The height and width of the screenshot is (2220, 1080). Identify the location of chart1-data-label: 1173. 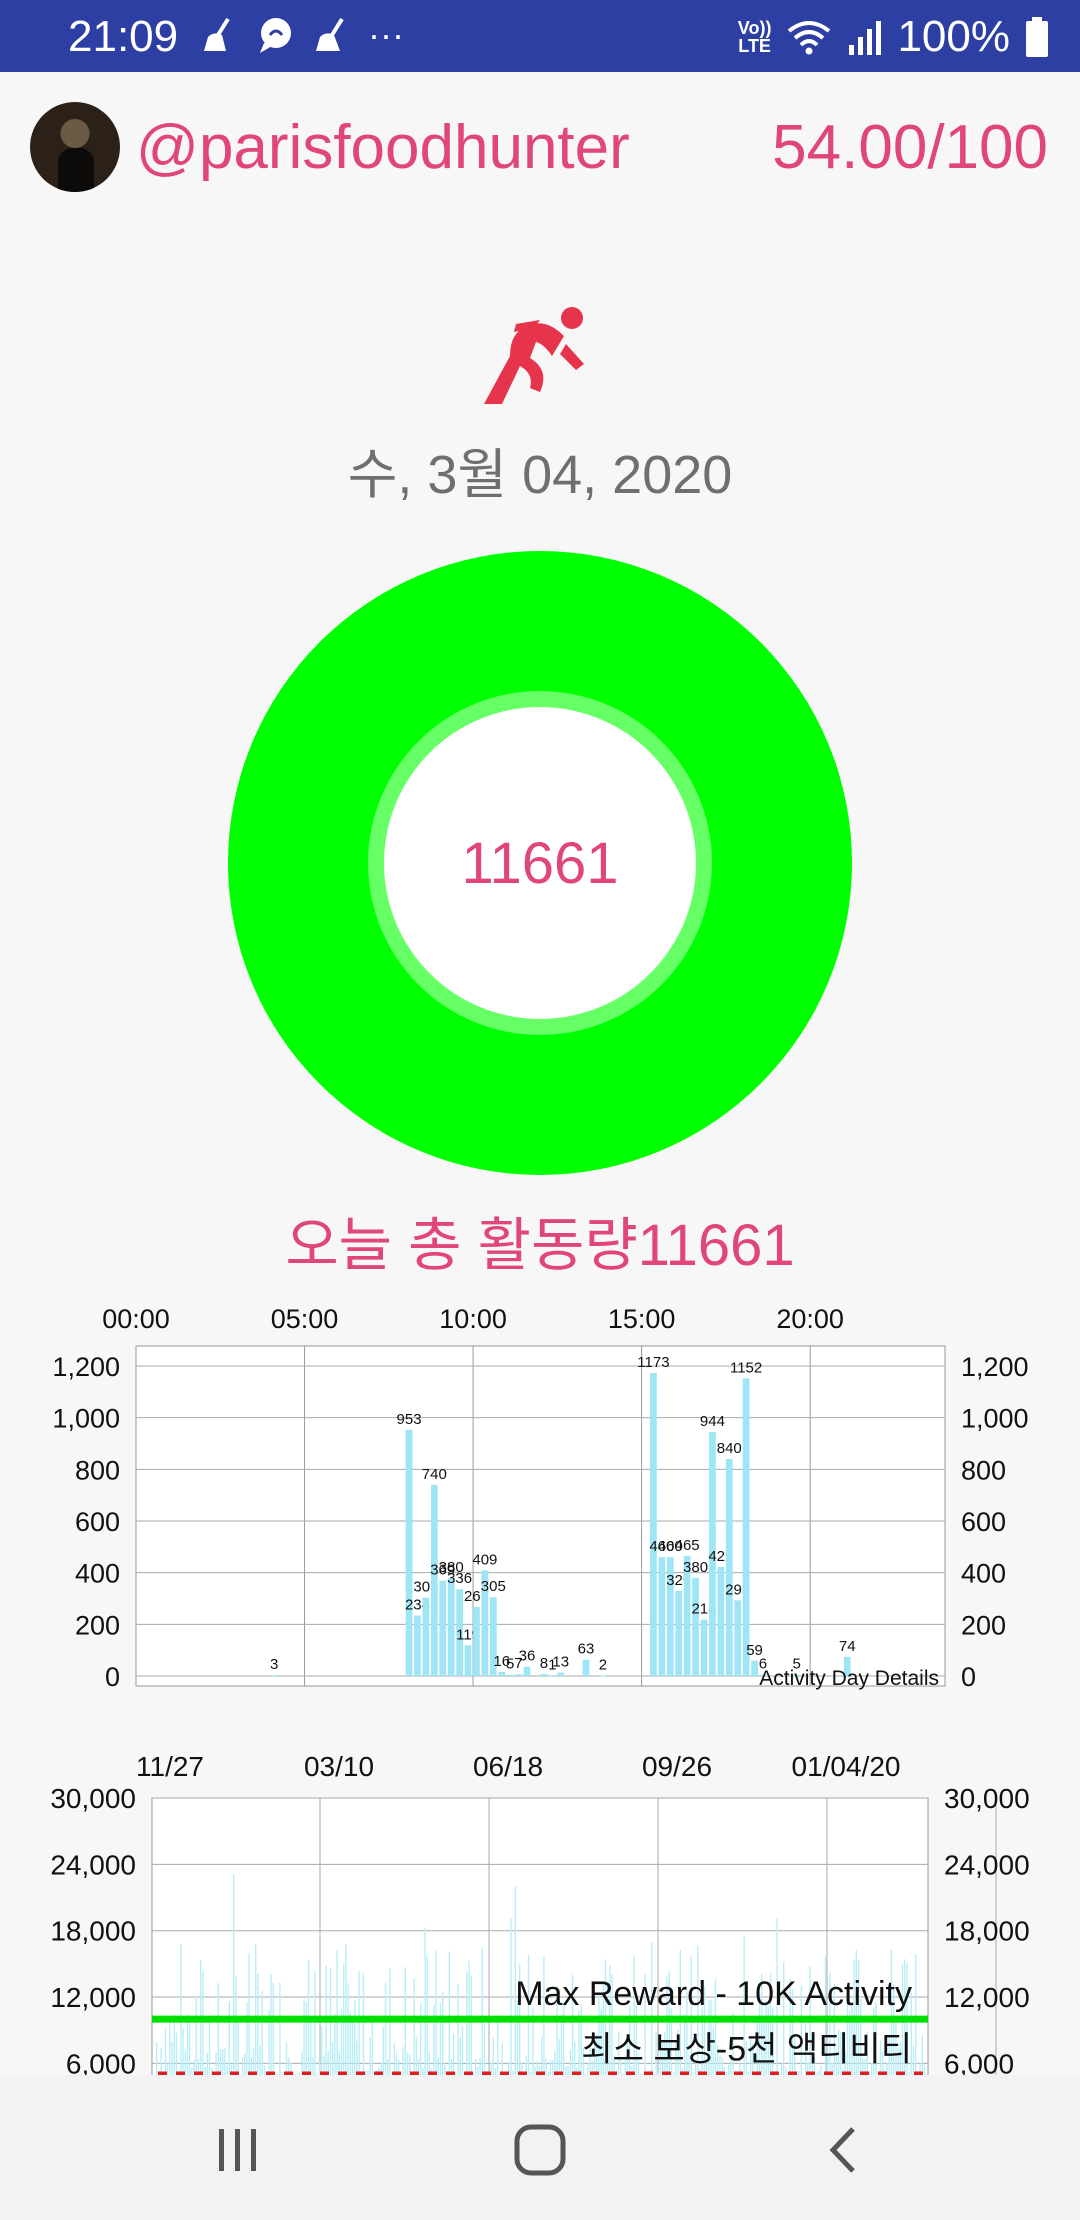
(653, 1362).